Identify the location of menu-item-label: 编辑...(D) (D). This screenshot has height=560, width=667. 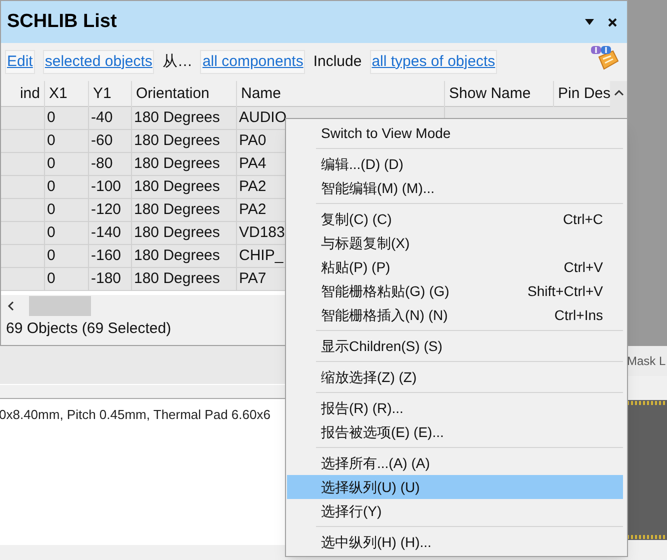
(362, 164).